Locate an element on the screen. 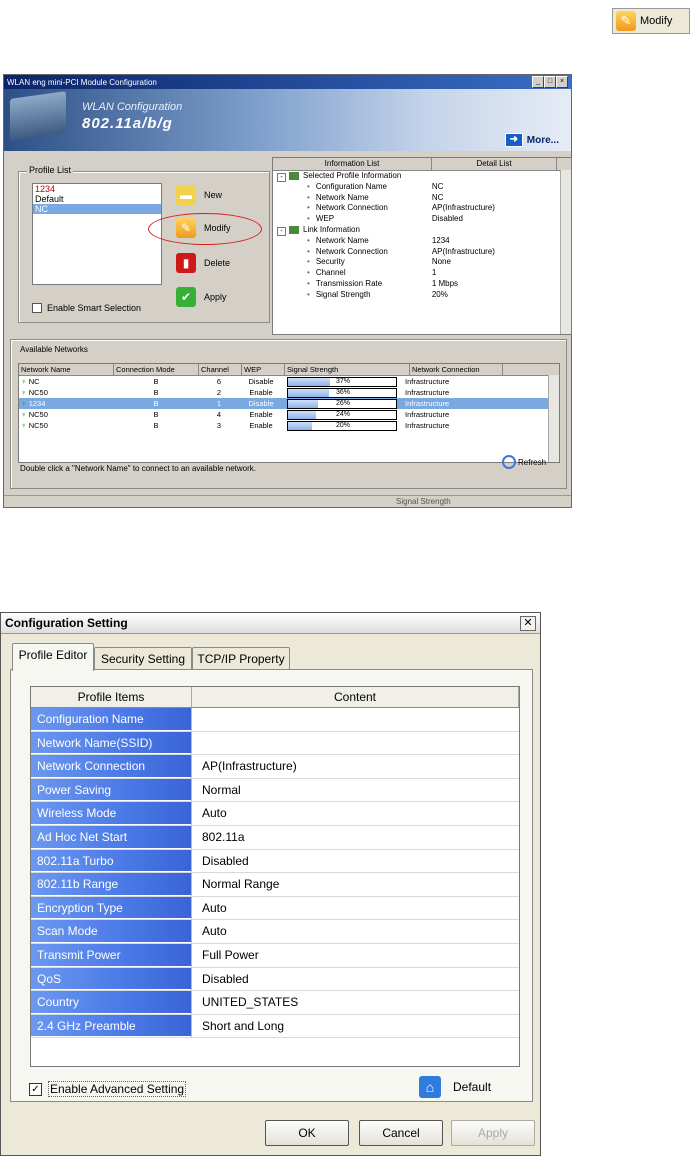  profile-row: Country UNITED_STATES is located at coordinates (275, 1003).